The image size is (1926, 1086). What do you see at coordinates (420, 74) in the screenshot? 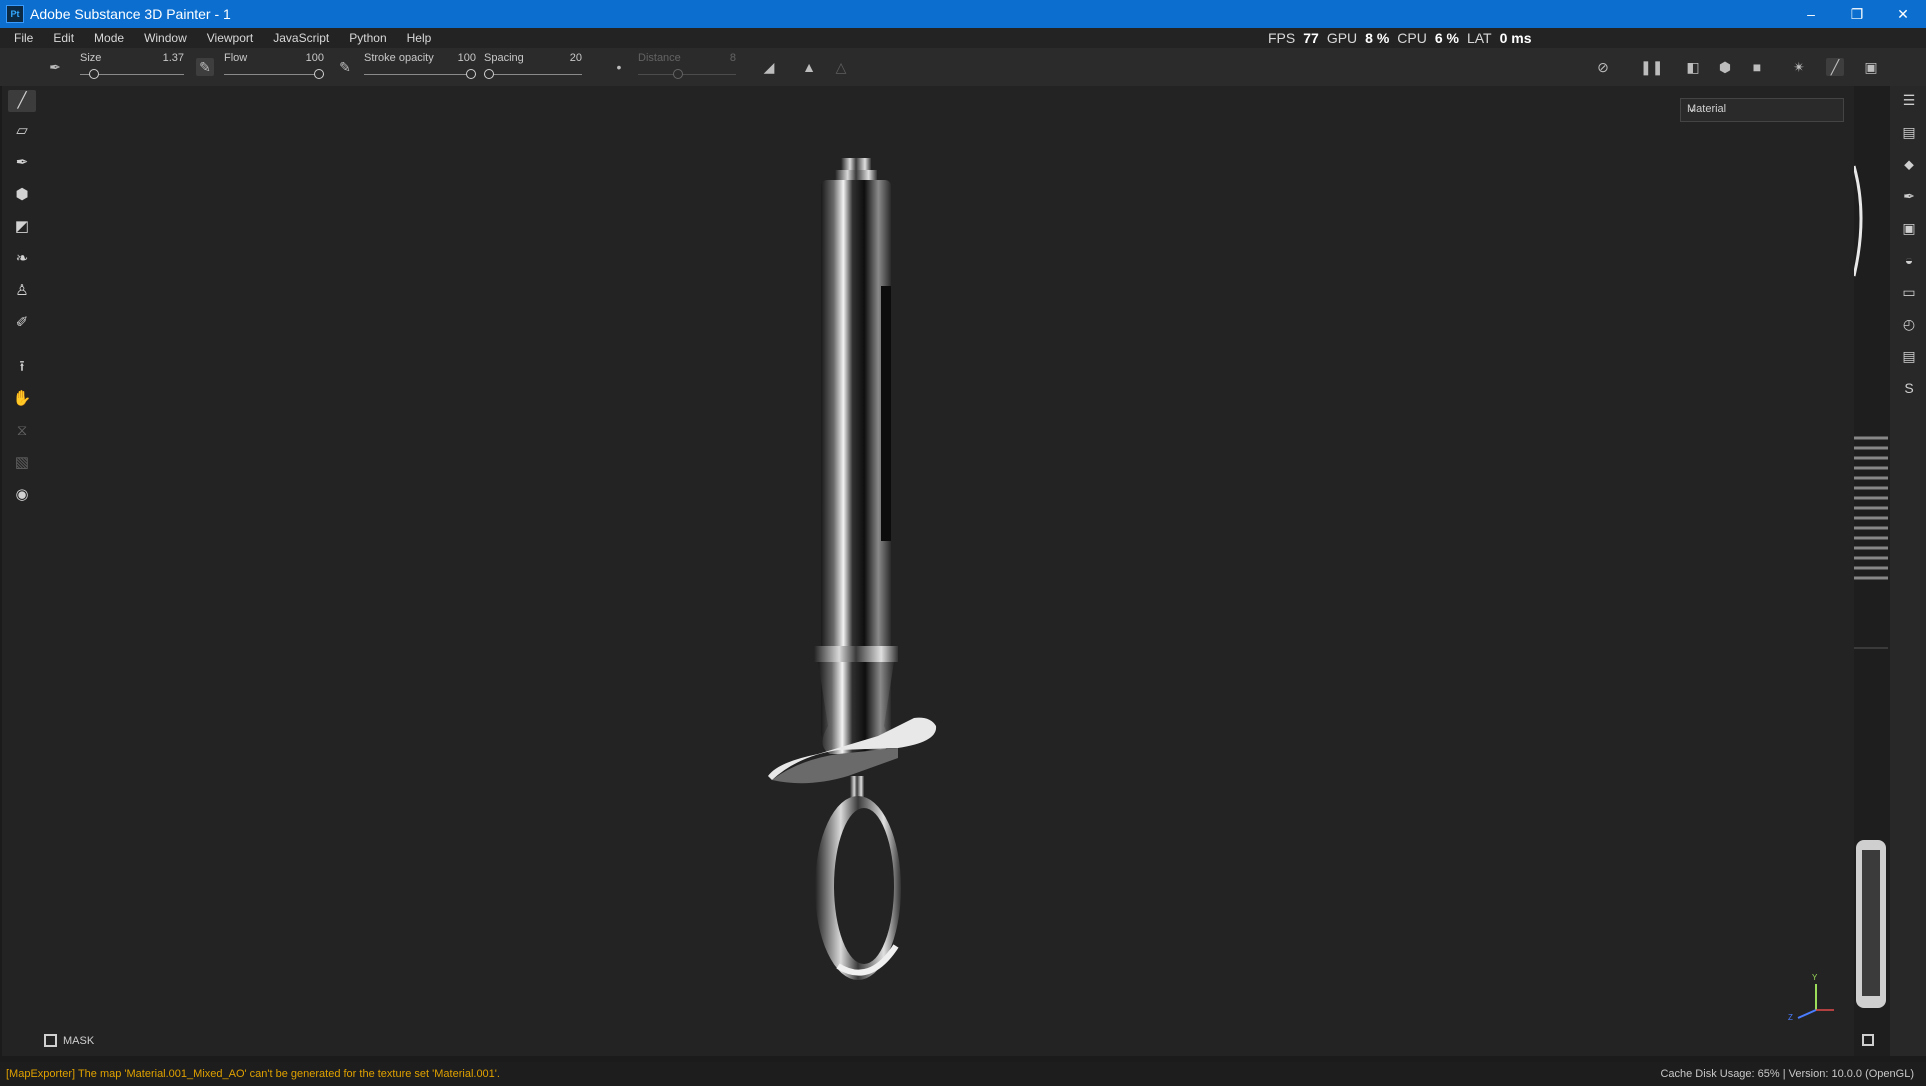
I see `stroke-opacity-track` at bounding box center [420, 74].